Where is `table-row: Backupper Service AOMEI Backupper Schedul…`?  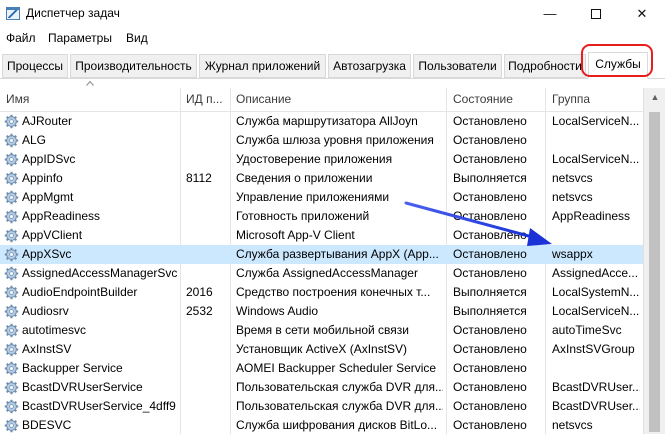 table-row: Backupper Service AOMEI Backupper Schedul… is located at coordinates (321, 368).